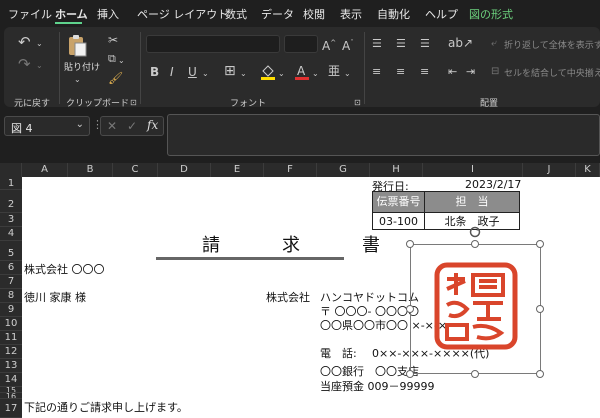 The width and height of the screenshot is (600, 418). What do you see at coordinates (71, 14) in the screenshot?
I see `tab-home: ホーム` at bounding box center [71, 14].